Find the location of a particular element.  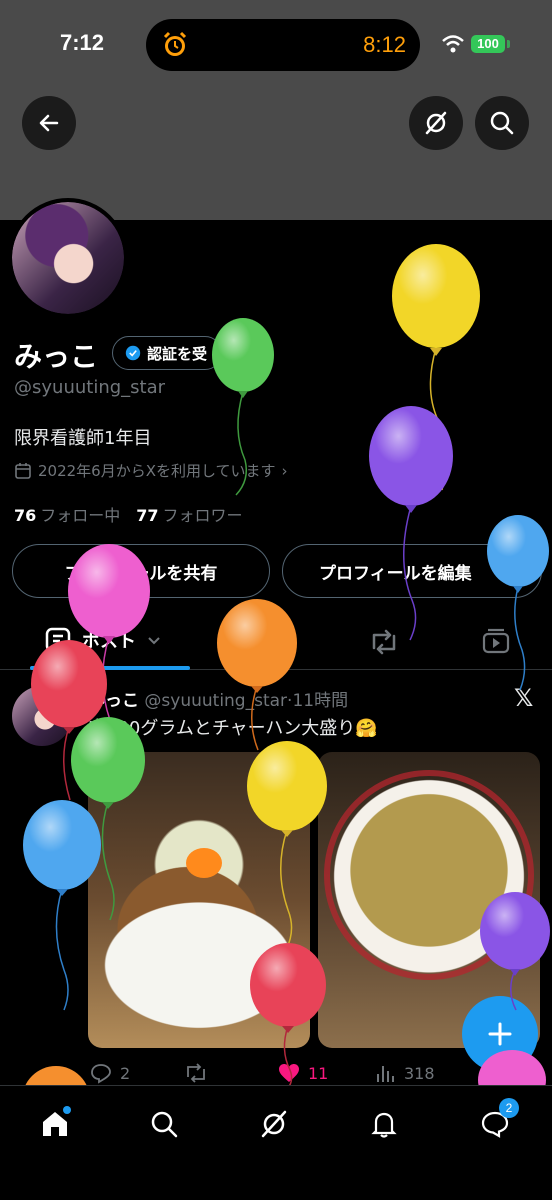

balloon-purple-right is located at coordinates (411, 523).